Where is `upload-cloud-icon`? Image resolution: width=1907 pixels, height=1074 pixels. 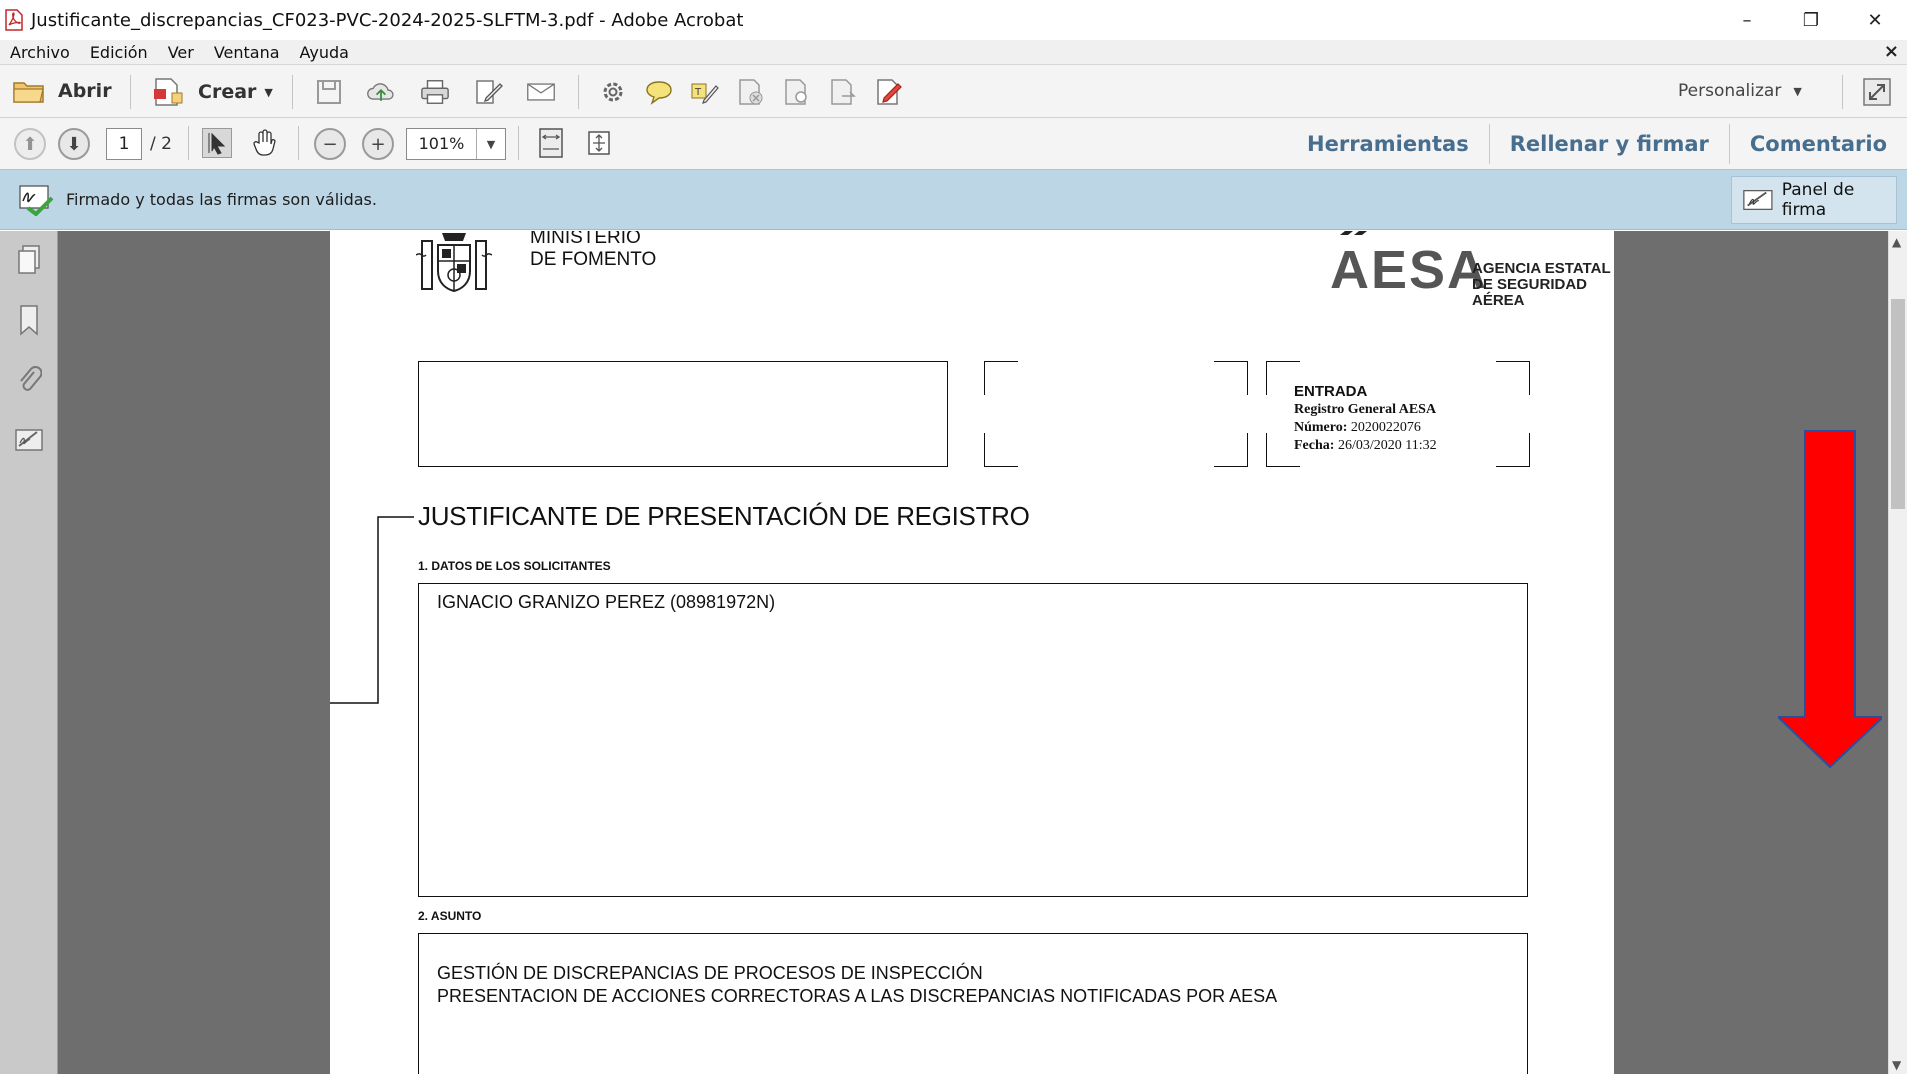 upload-cloud-icon is located at coordinates (381, 92).